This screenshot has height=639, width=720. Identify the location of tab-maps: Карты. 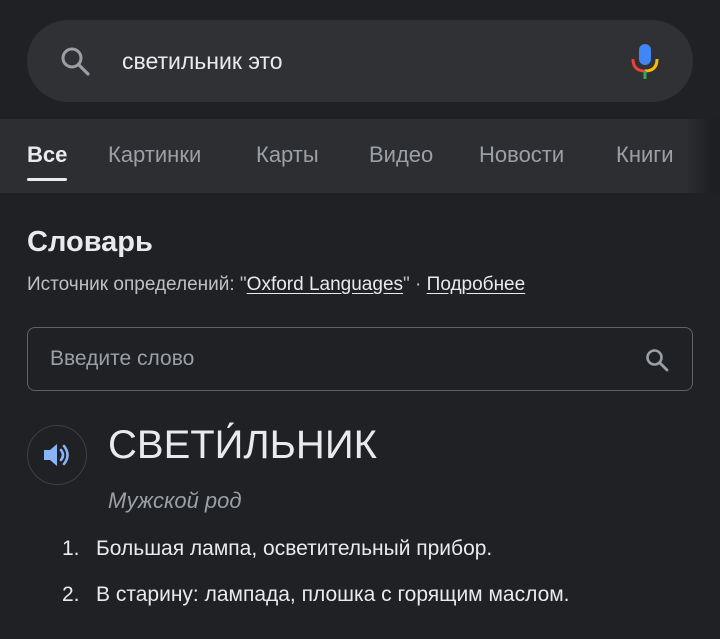
(287, 155).